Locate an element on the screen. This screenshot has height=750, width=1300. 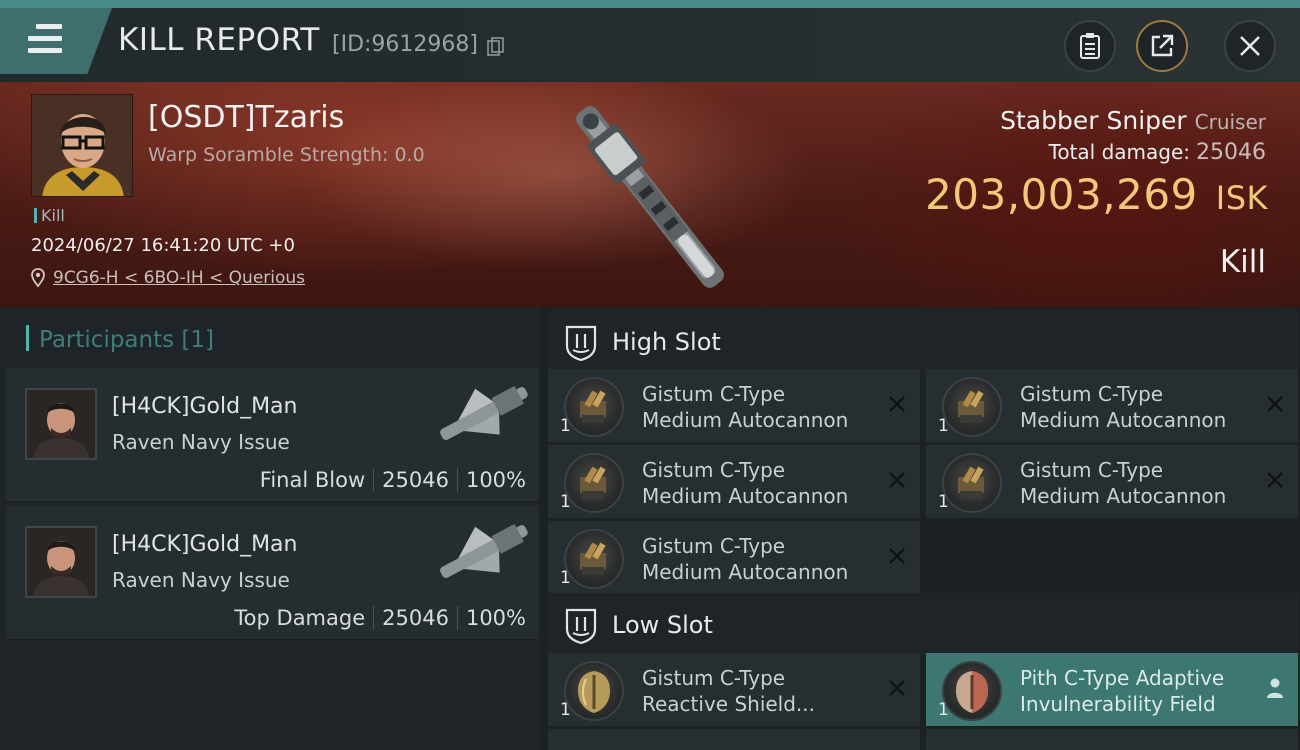
ship-render is located at coordinates (650, 197).